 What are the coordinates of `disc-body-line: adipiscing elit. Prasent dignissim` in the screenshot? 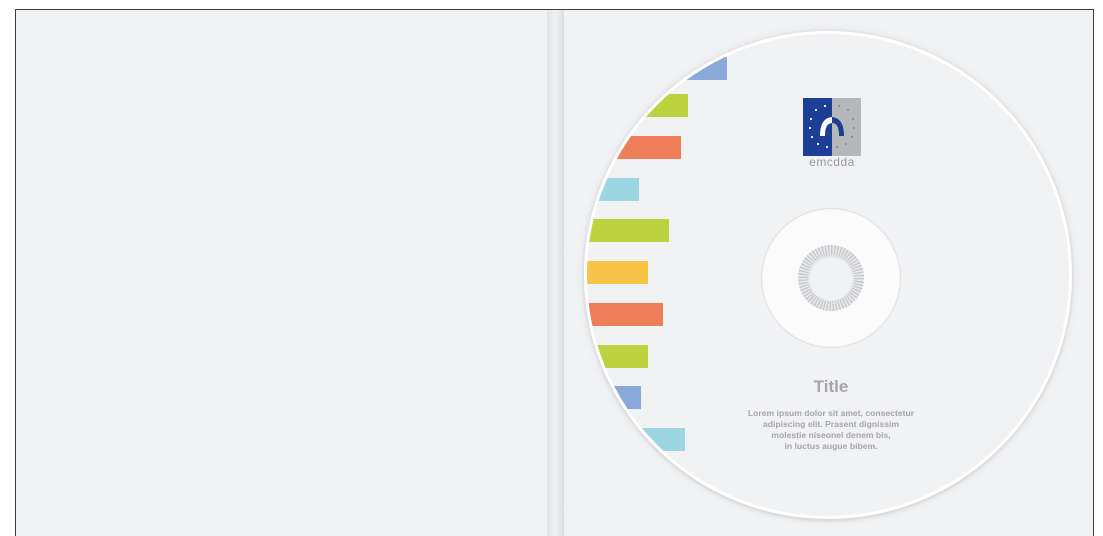 It's located at (831, 424).